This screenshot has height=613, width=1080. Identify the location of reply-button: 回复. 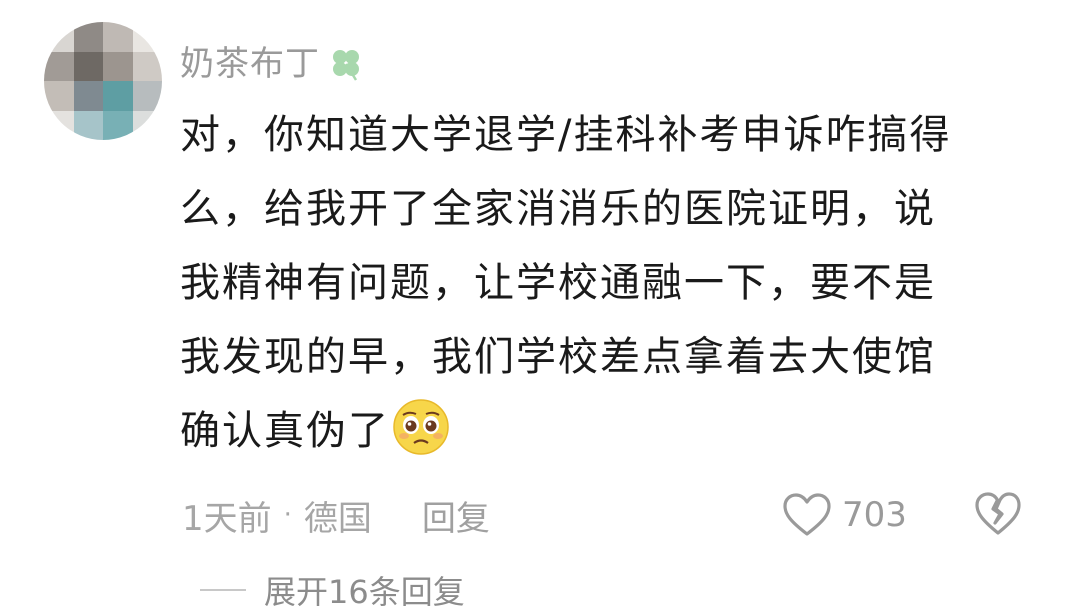
(456, 515).